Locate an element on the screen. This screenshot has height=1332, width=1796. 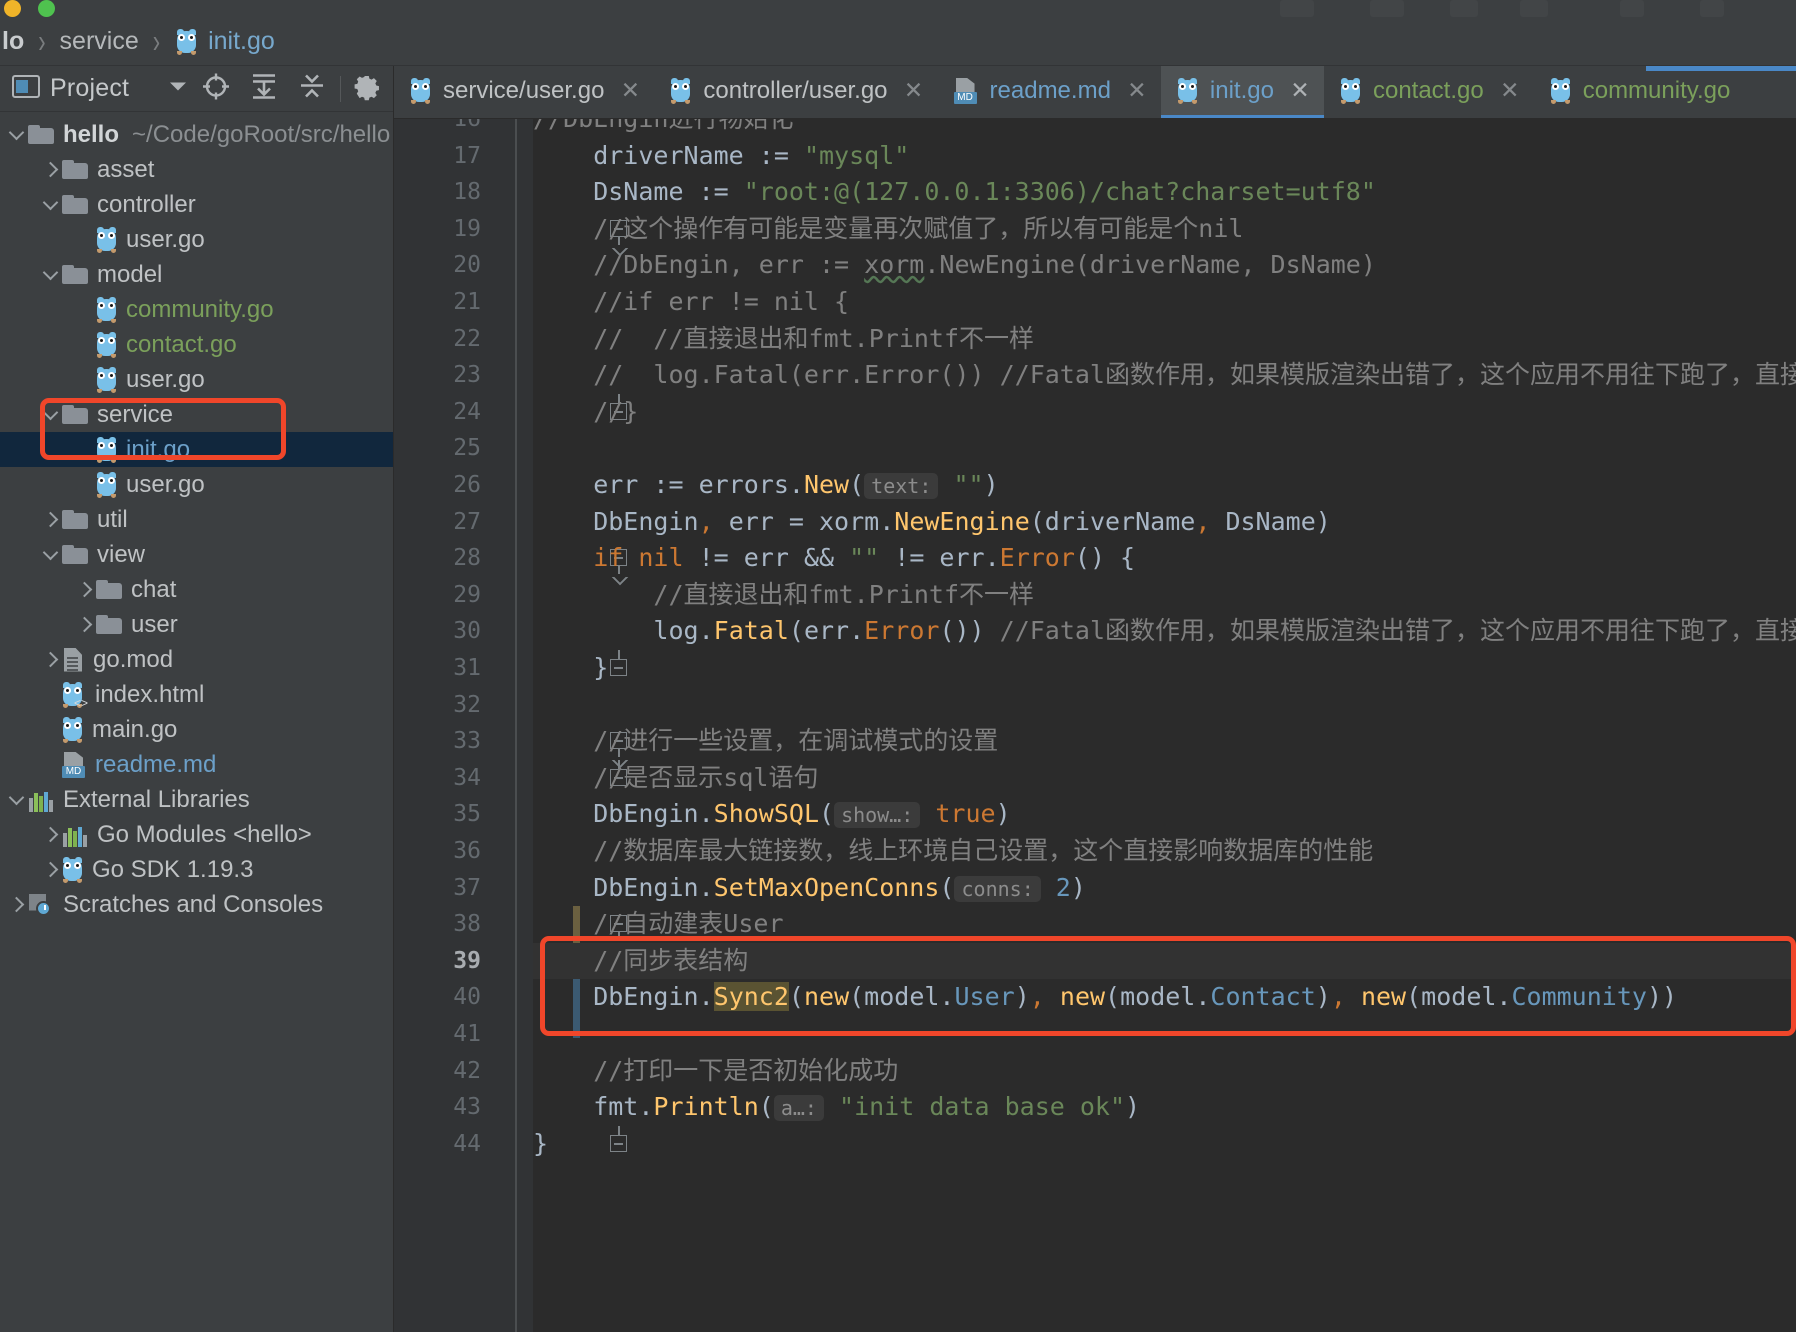
tree-item-label: controller is located at coordinates (146, 204).